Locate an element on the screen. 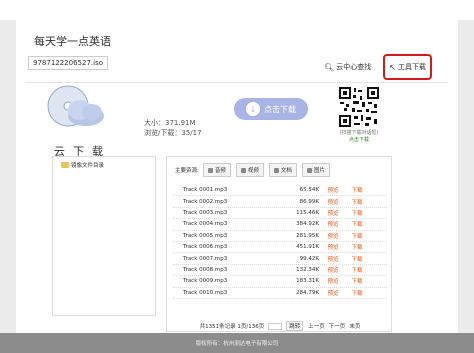 The image size is (474, 353). track-row: Track 0001.mp3 65.54K 预览 下载 is located at coordinates (280, 191).